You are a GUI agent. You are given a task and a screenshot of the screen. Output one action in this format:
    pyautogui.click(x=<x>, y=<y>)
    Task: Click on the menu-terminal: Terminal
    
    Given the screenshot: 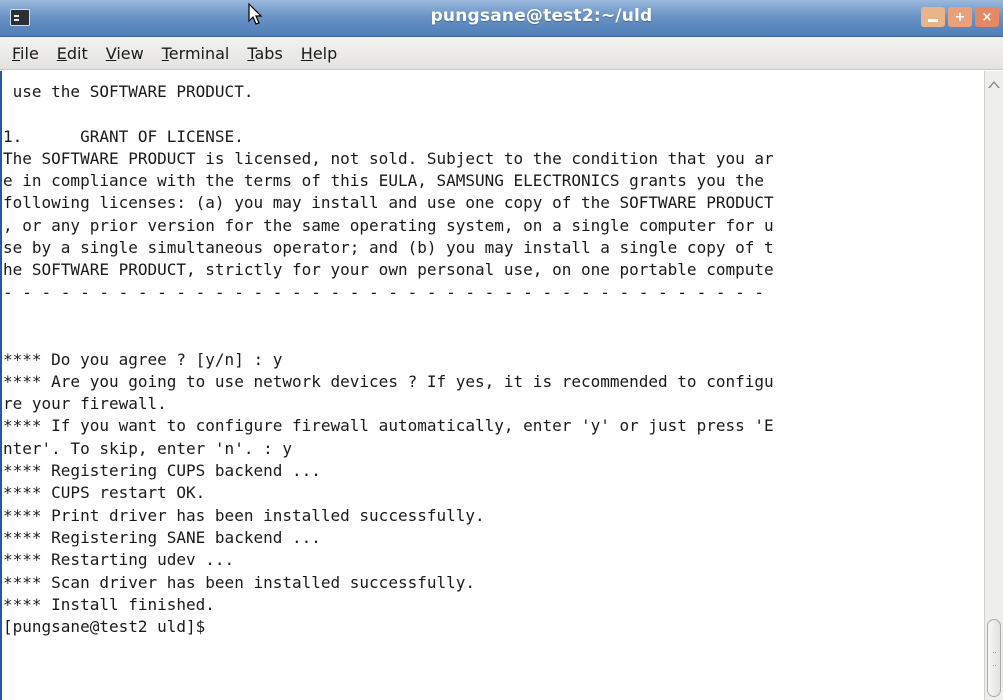 What is the action you would take?
    pyautogui.click(x=196, y=53)
    